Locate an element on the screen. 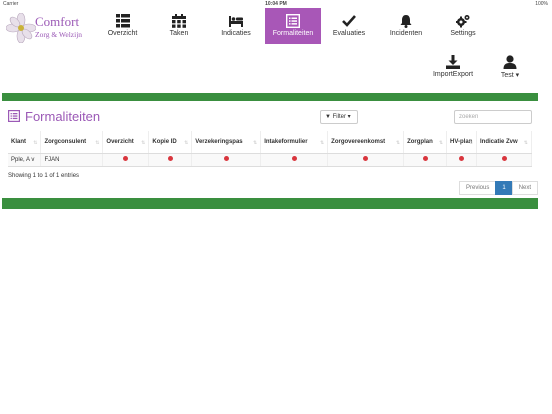 This screenshot has width=552, height=414. nav-item-settings: Settings is located at coordinates (463, 26).